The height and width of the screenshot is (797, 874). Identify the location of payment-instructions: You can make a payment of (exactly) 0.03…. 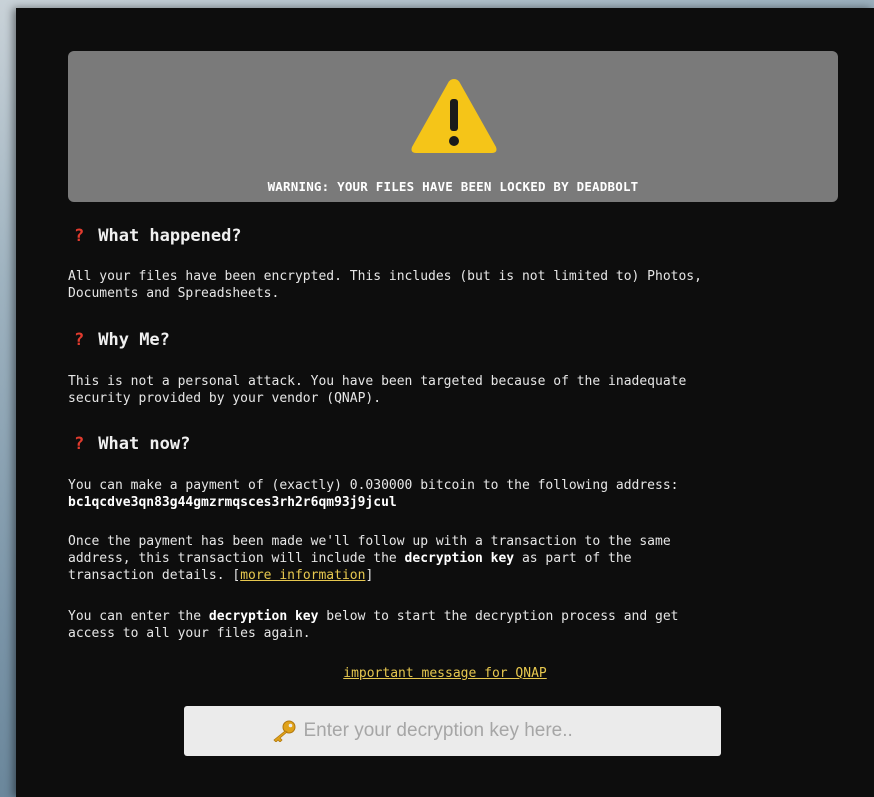
(458, 494).